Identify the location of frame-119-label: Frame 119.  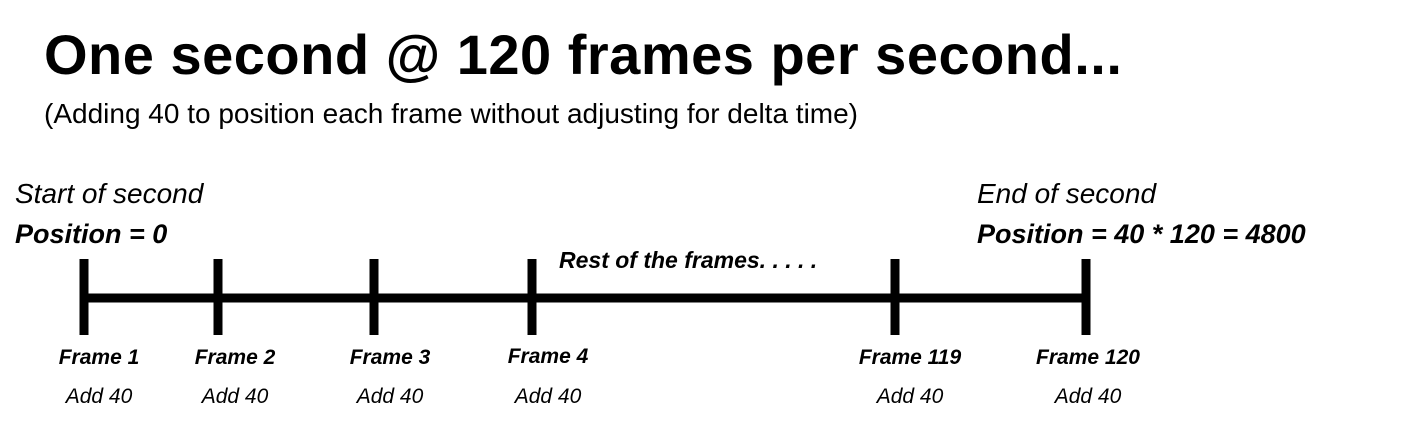
(910, 357).